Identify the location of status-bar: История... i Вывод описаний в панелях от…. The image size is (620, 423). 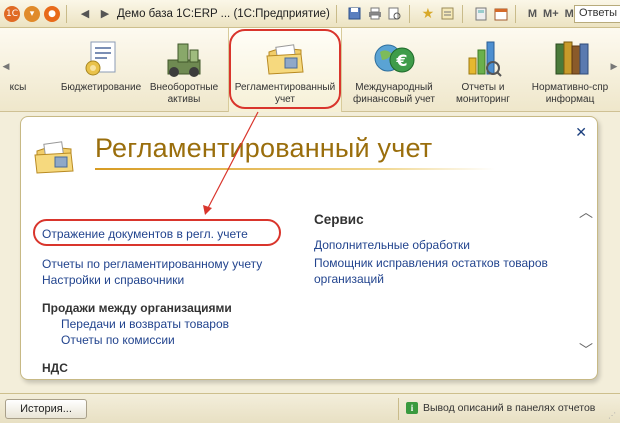
(310, 408).